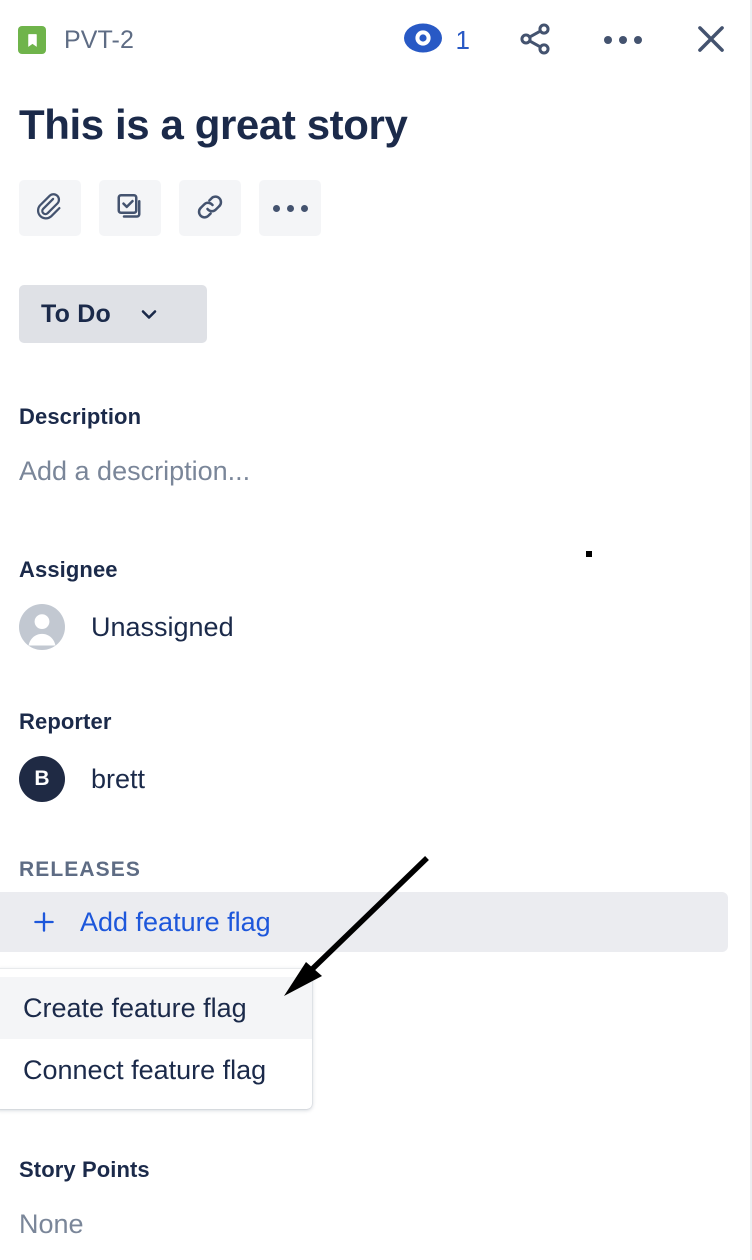 The image size is (752, 1260). I want to click on add-child-issue-button, so click(130, 208).